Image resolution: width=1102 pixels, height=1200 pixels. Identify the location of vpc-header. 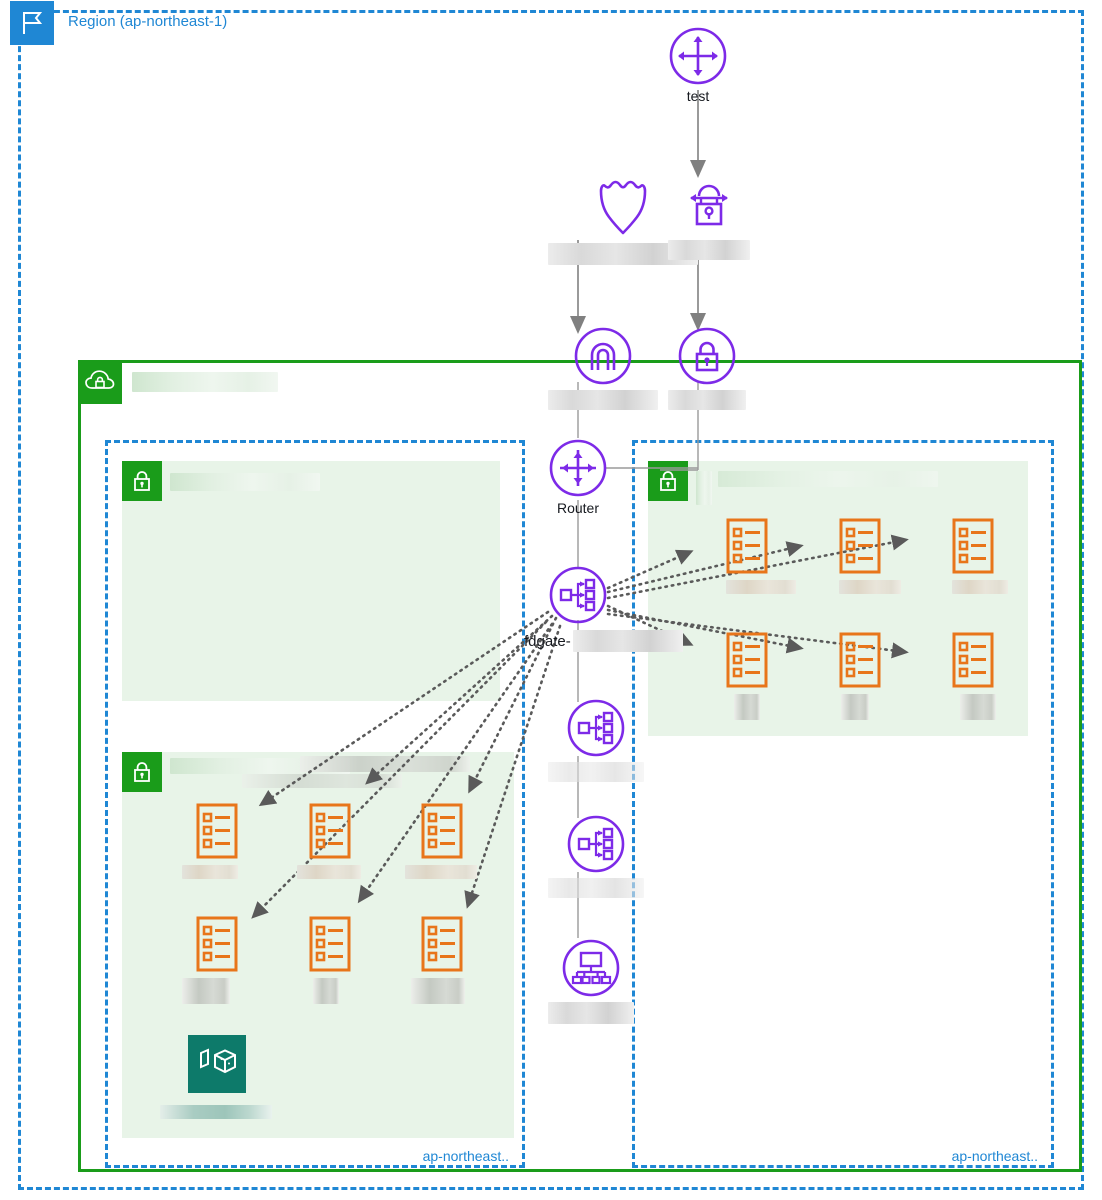
(178, 382).